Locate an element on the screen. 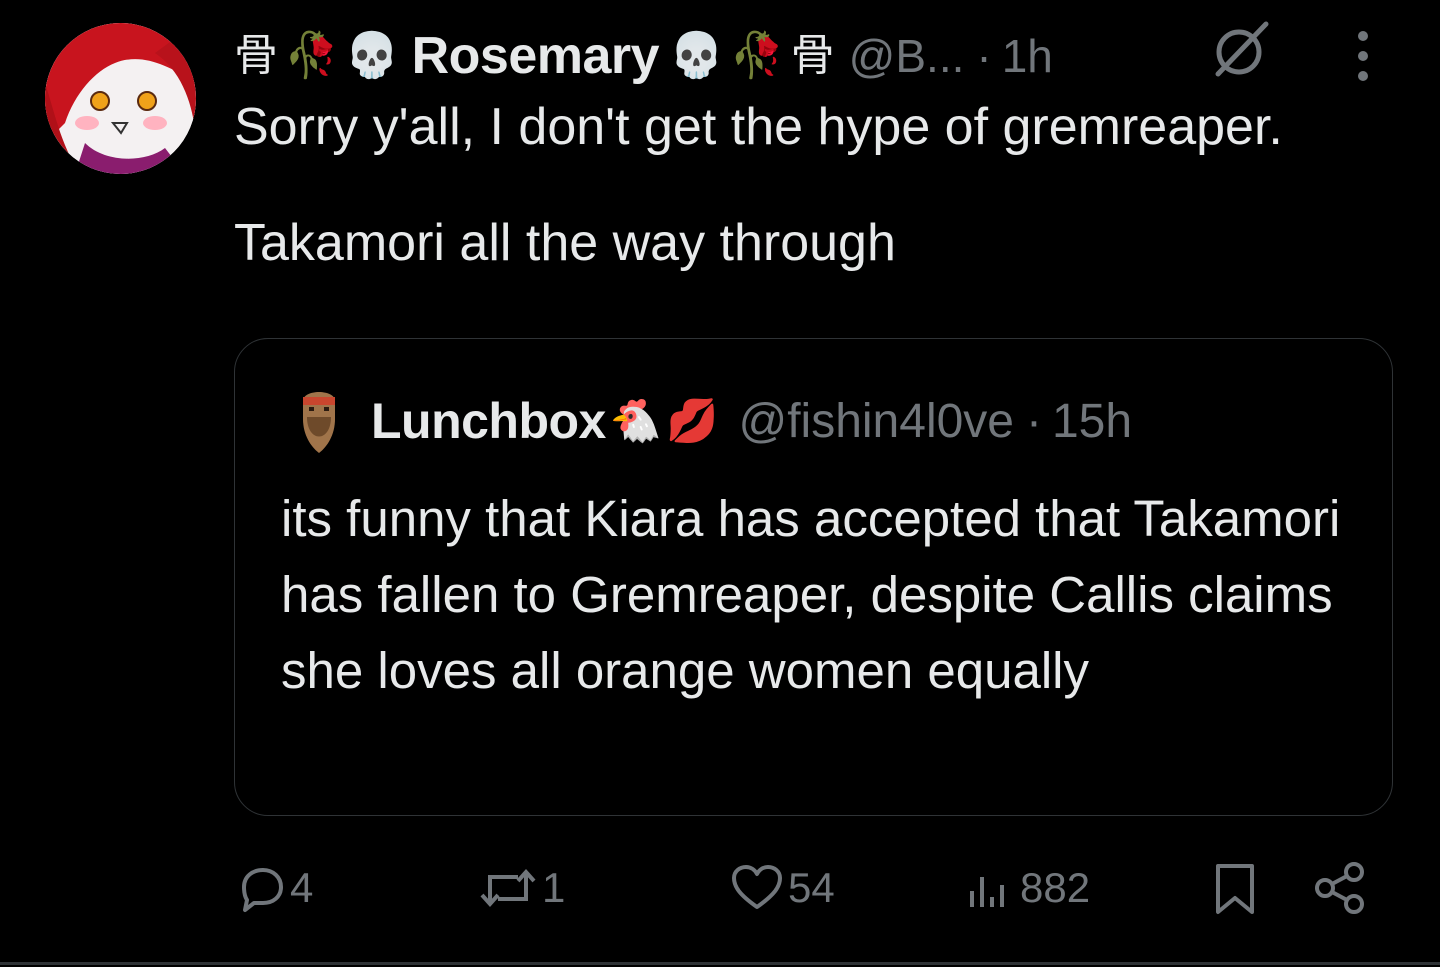  share-icon is located at coordinates (1339, 888).